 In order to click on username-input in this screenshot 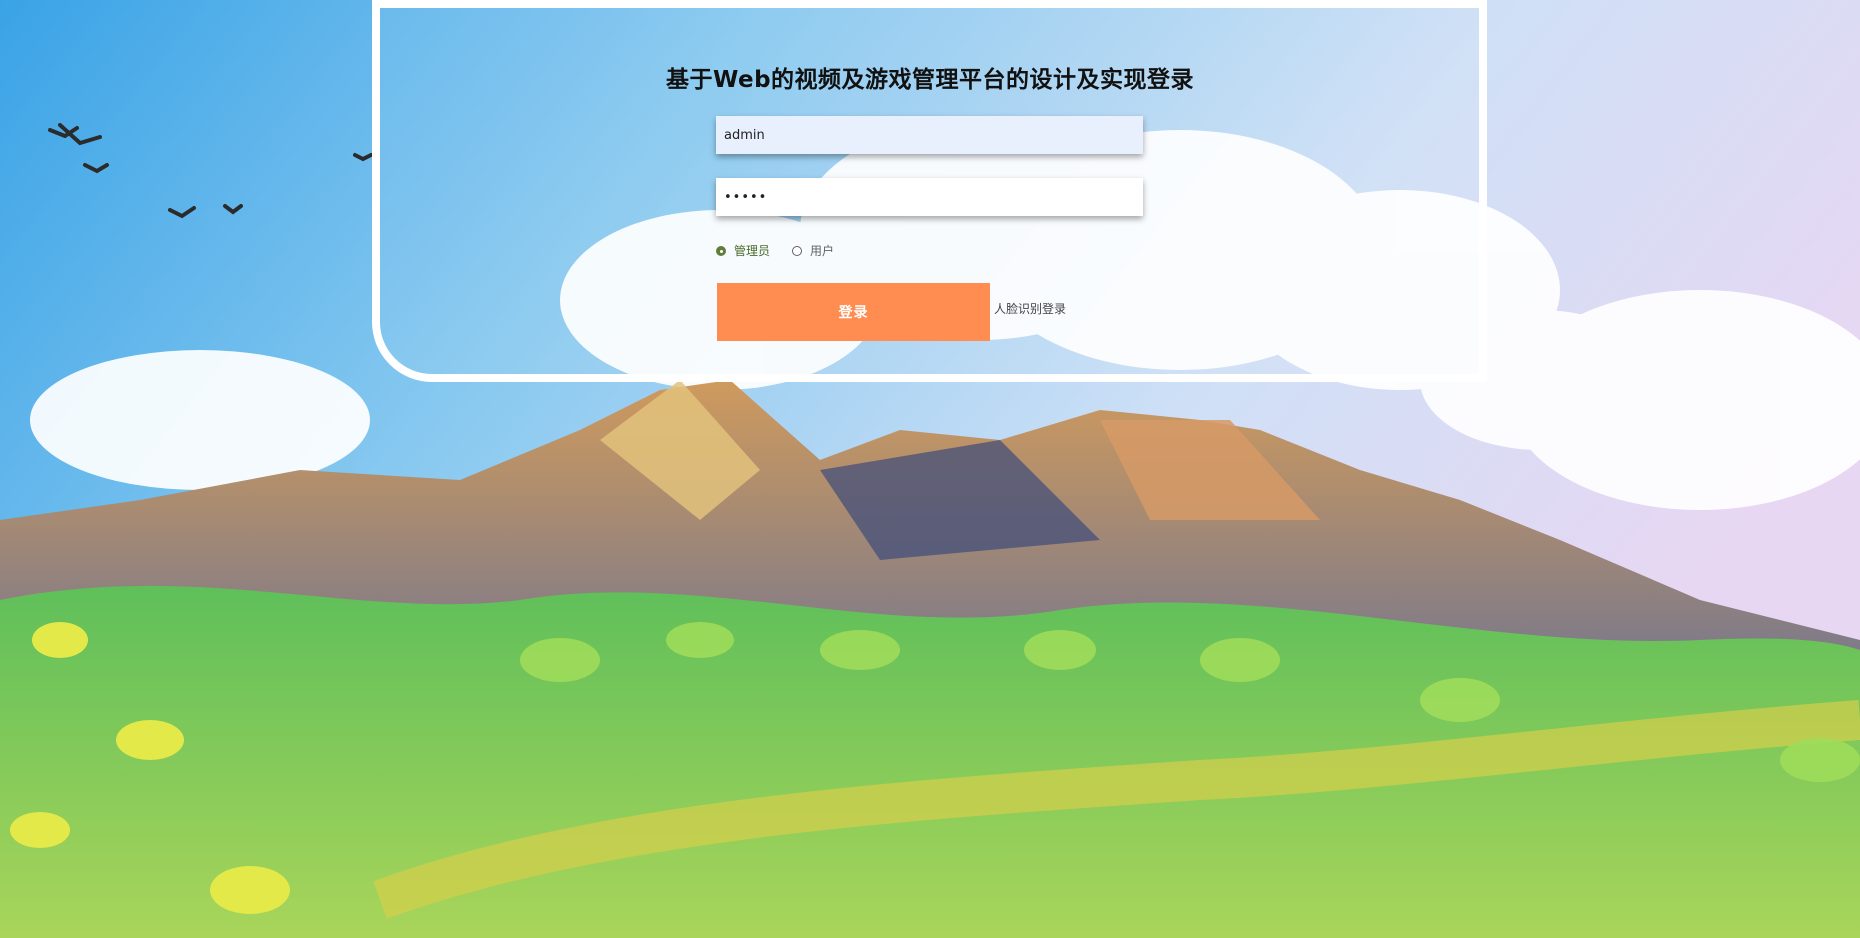, I will do `click(929, 135)`.